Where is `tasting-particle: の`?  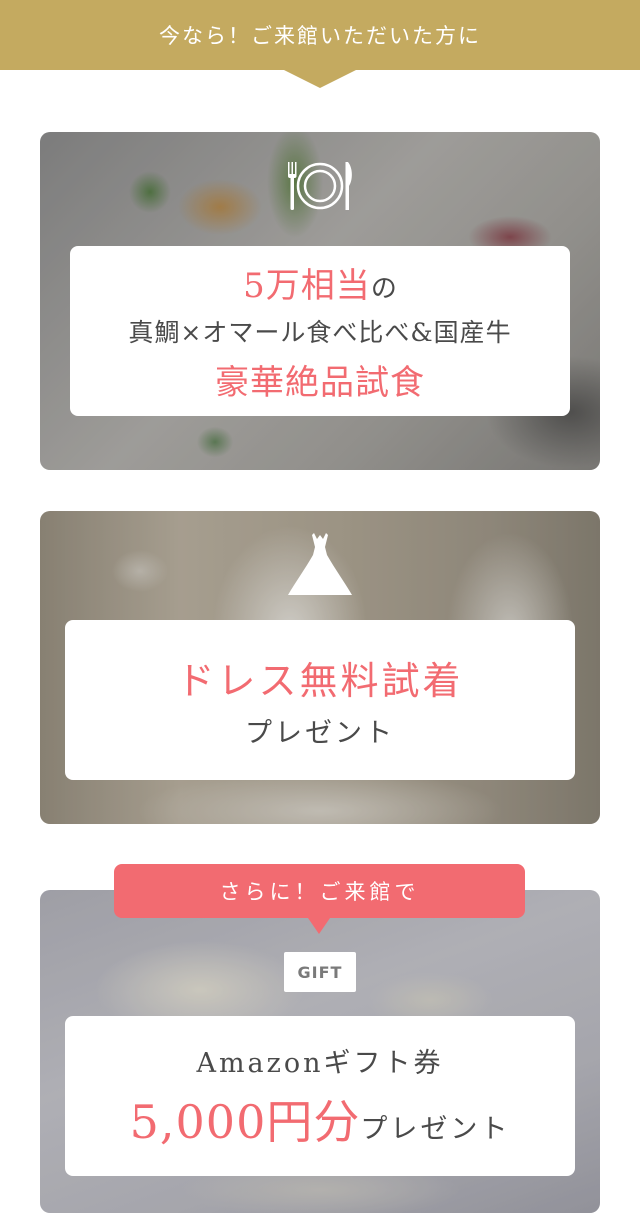 tasting-particle: の is located at coordinates (383, 289).